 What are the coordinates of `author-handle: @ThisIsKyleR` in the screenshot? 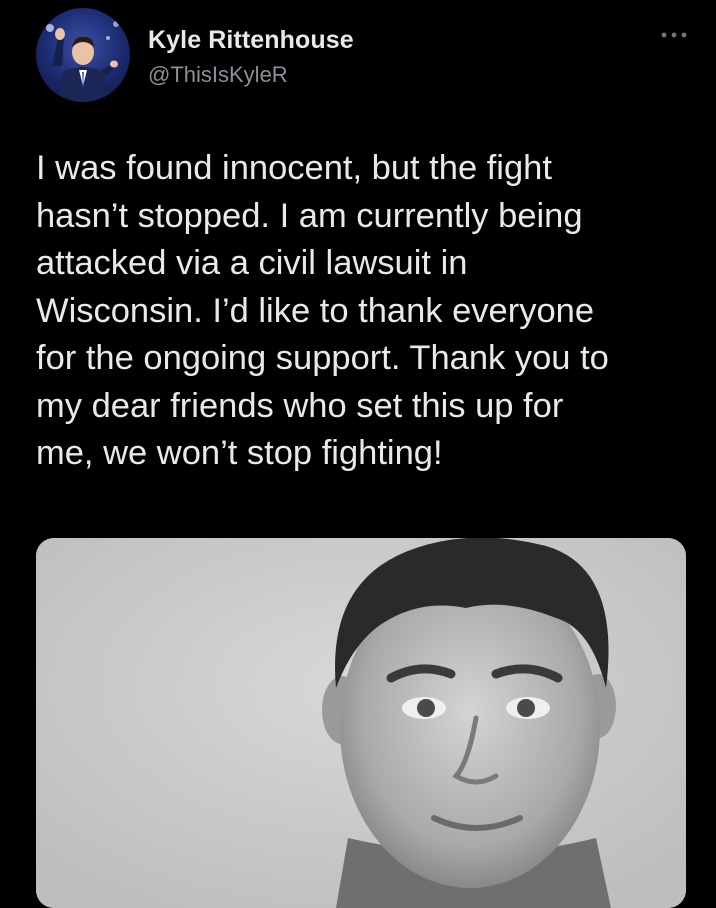 It's located at (218, 75).